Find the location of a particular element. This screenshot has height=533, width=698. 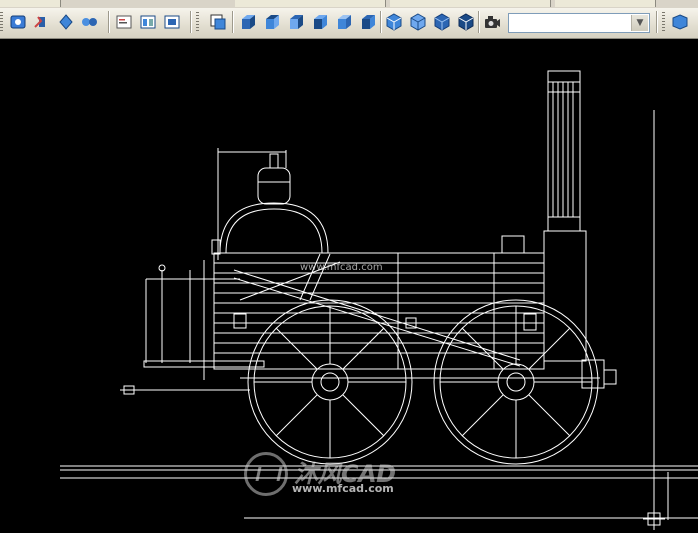

left-view-button is located at coordinates (296, 22).